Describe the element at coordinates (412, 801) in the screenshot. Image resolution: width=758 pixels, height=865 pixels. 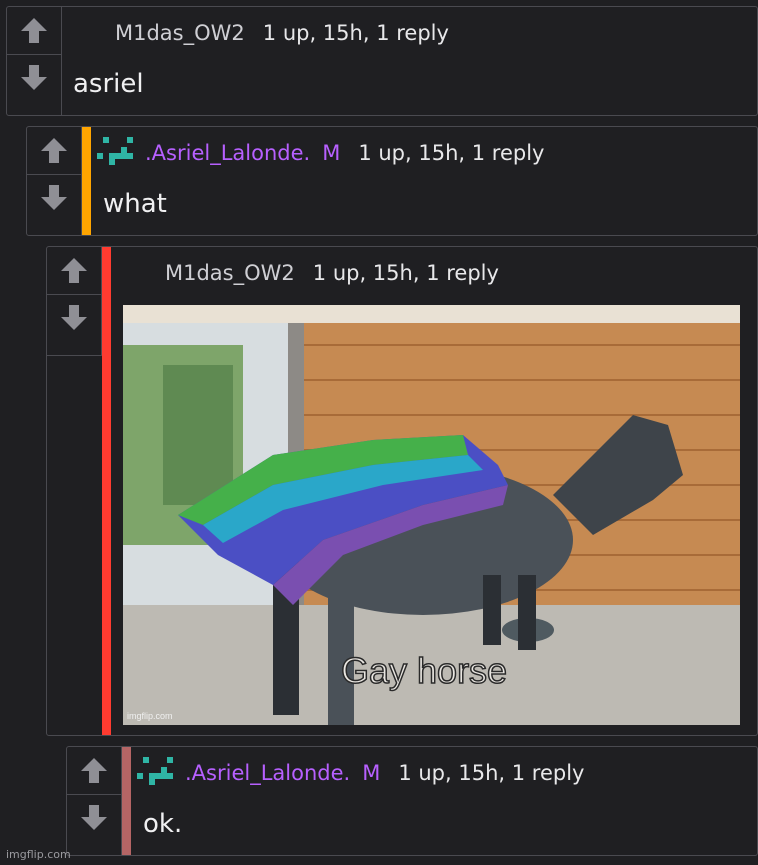
I see `comment-4: .Asriel_Lalonde. M 1 up, 15h, 1 reply ok.` at that location.